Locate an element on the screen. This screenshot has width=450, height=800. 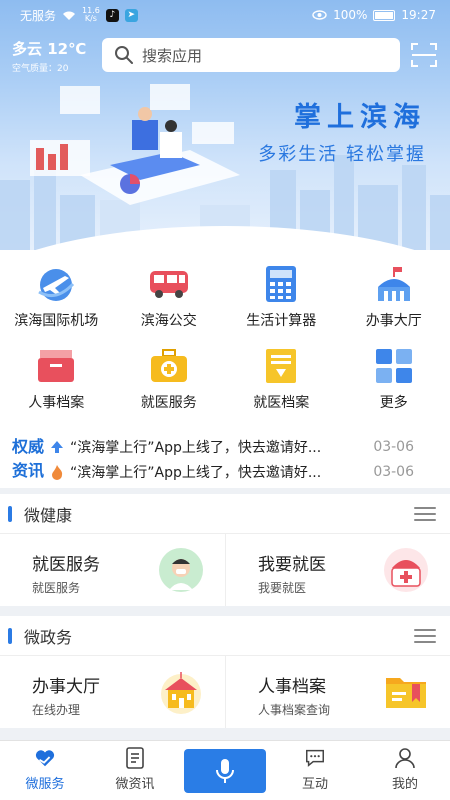
card-header: 微健康 is located at coordinates (225, 514).